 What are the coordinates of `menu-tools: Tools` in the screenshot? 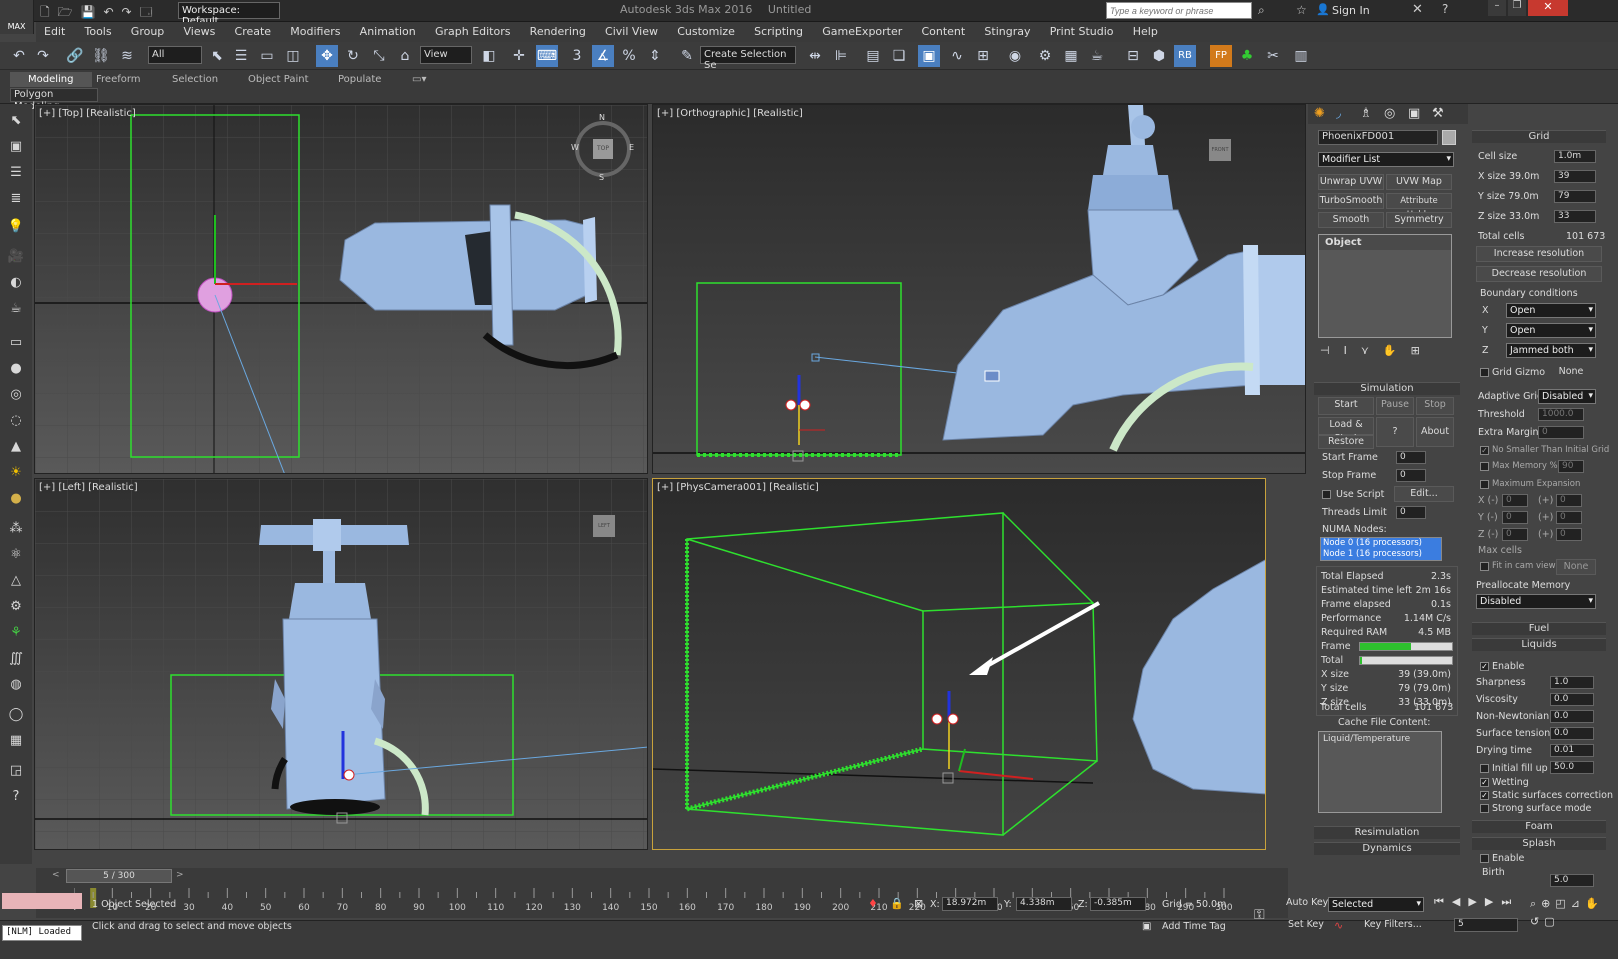 It's located at (98, 31).